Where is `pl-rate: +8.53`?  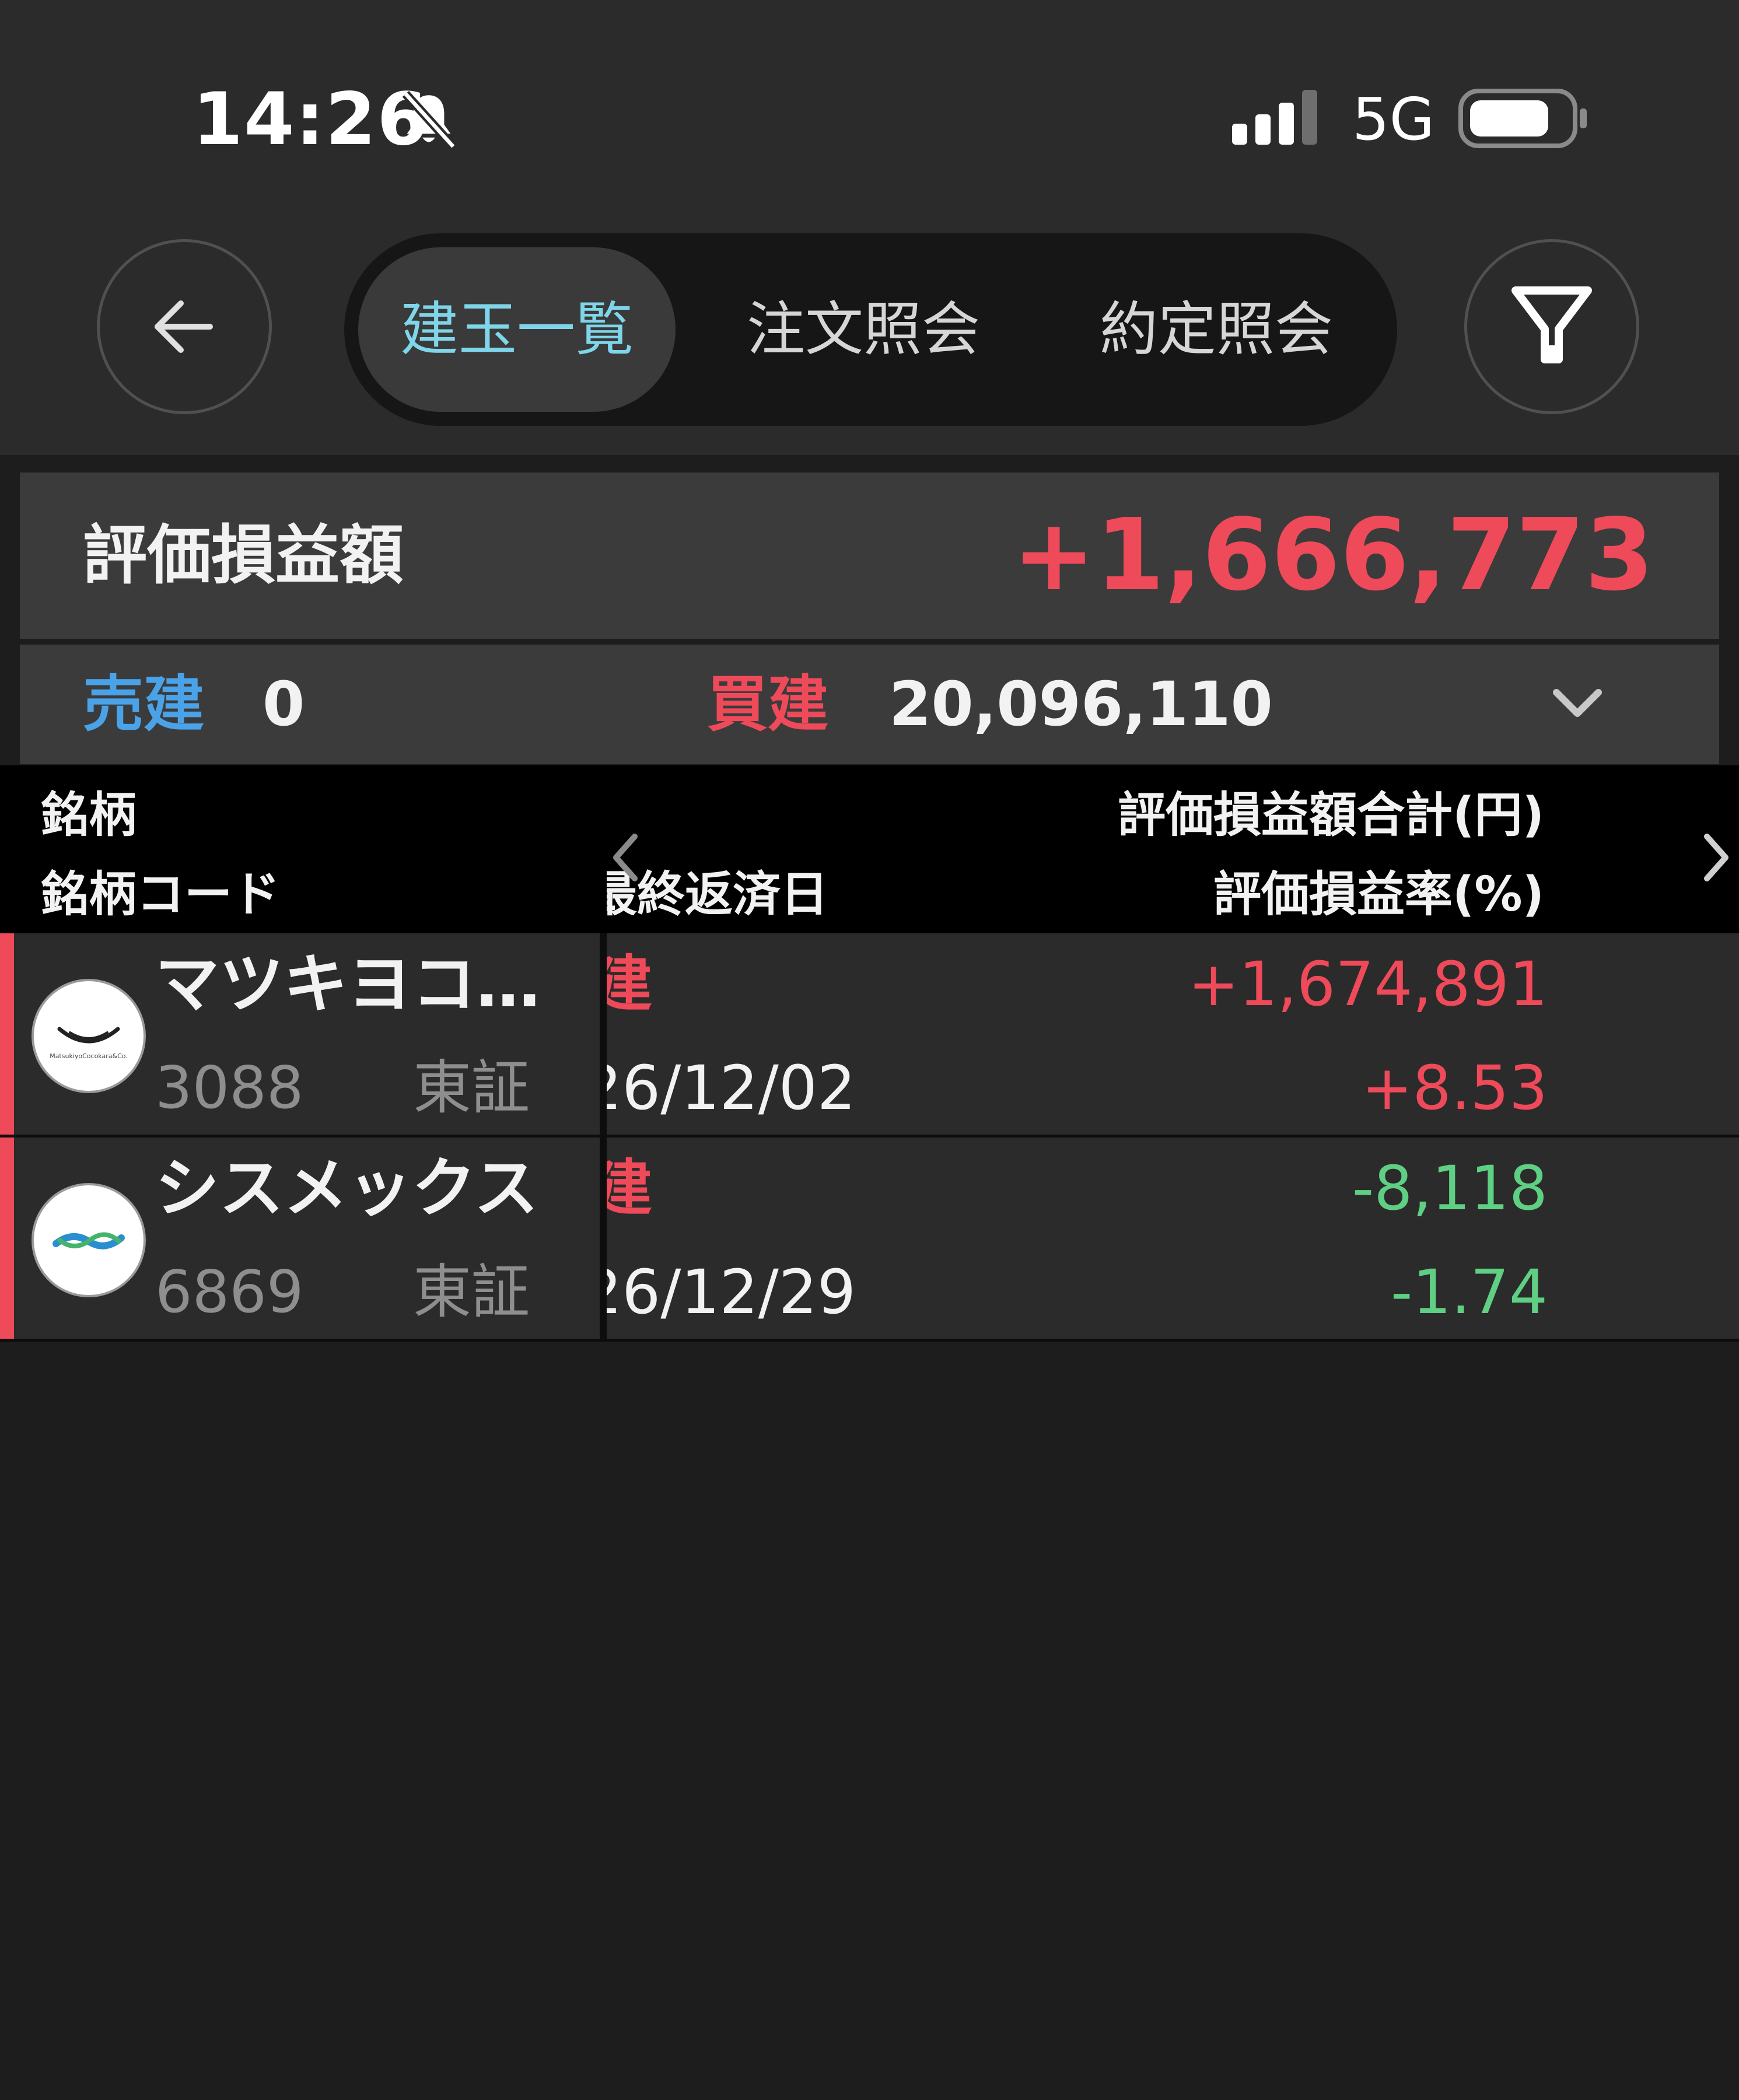
pl-rate: +8.53 is located at coordinates (1455, 1088).